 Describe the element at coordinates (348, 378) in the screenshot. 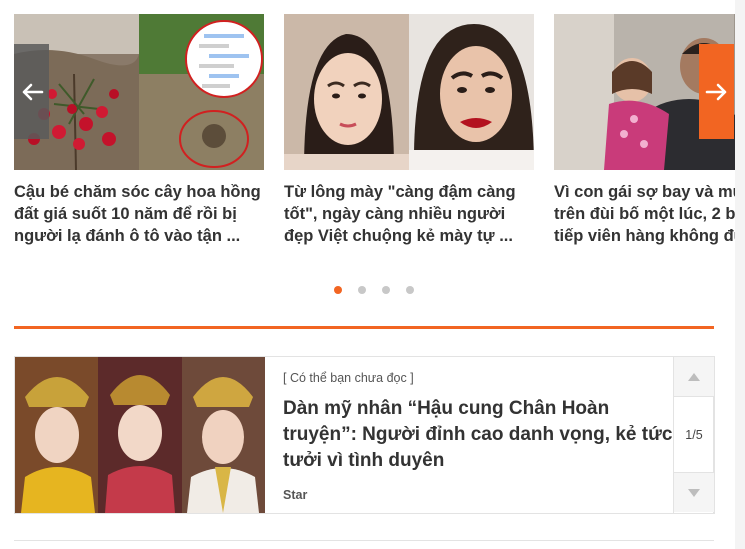

I see `suggested-kicker: [ Có thể bạn chưa đọc ]` at that location.